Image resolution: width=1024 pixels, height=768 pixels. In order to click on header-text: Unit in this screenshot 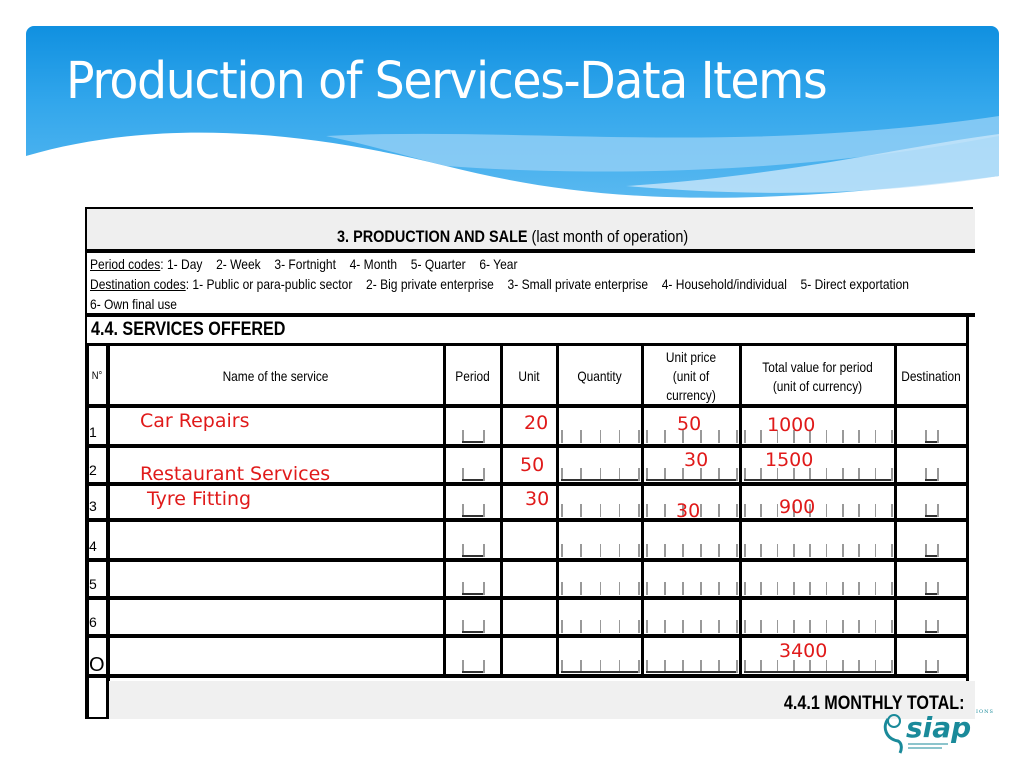, I will do `click(529, 376)`.